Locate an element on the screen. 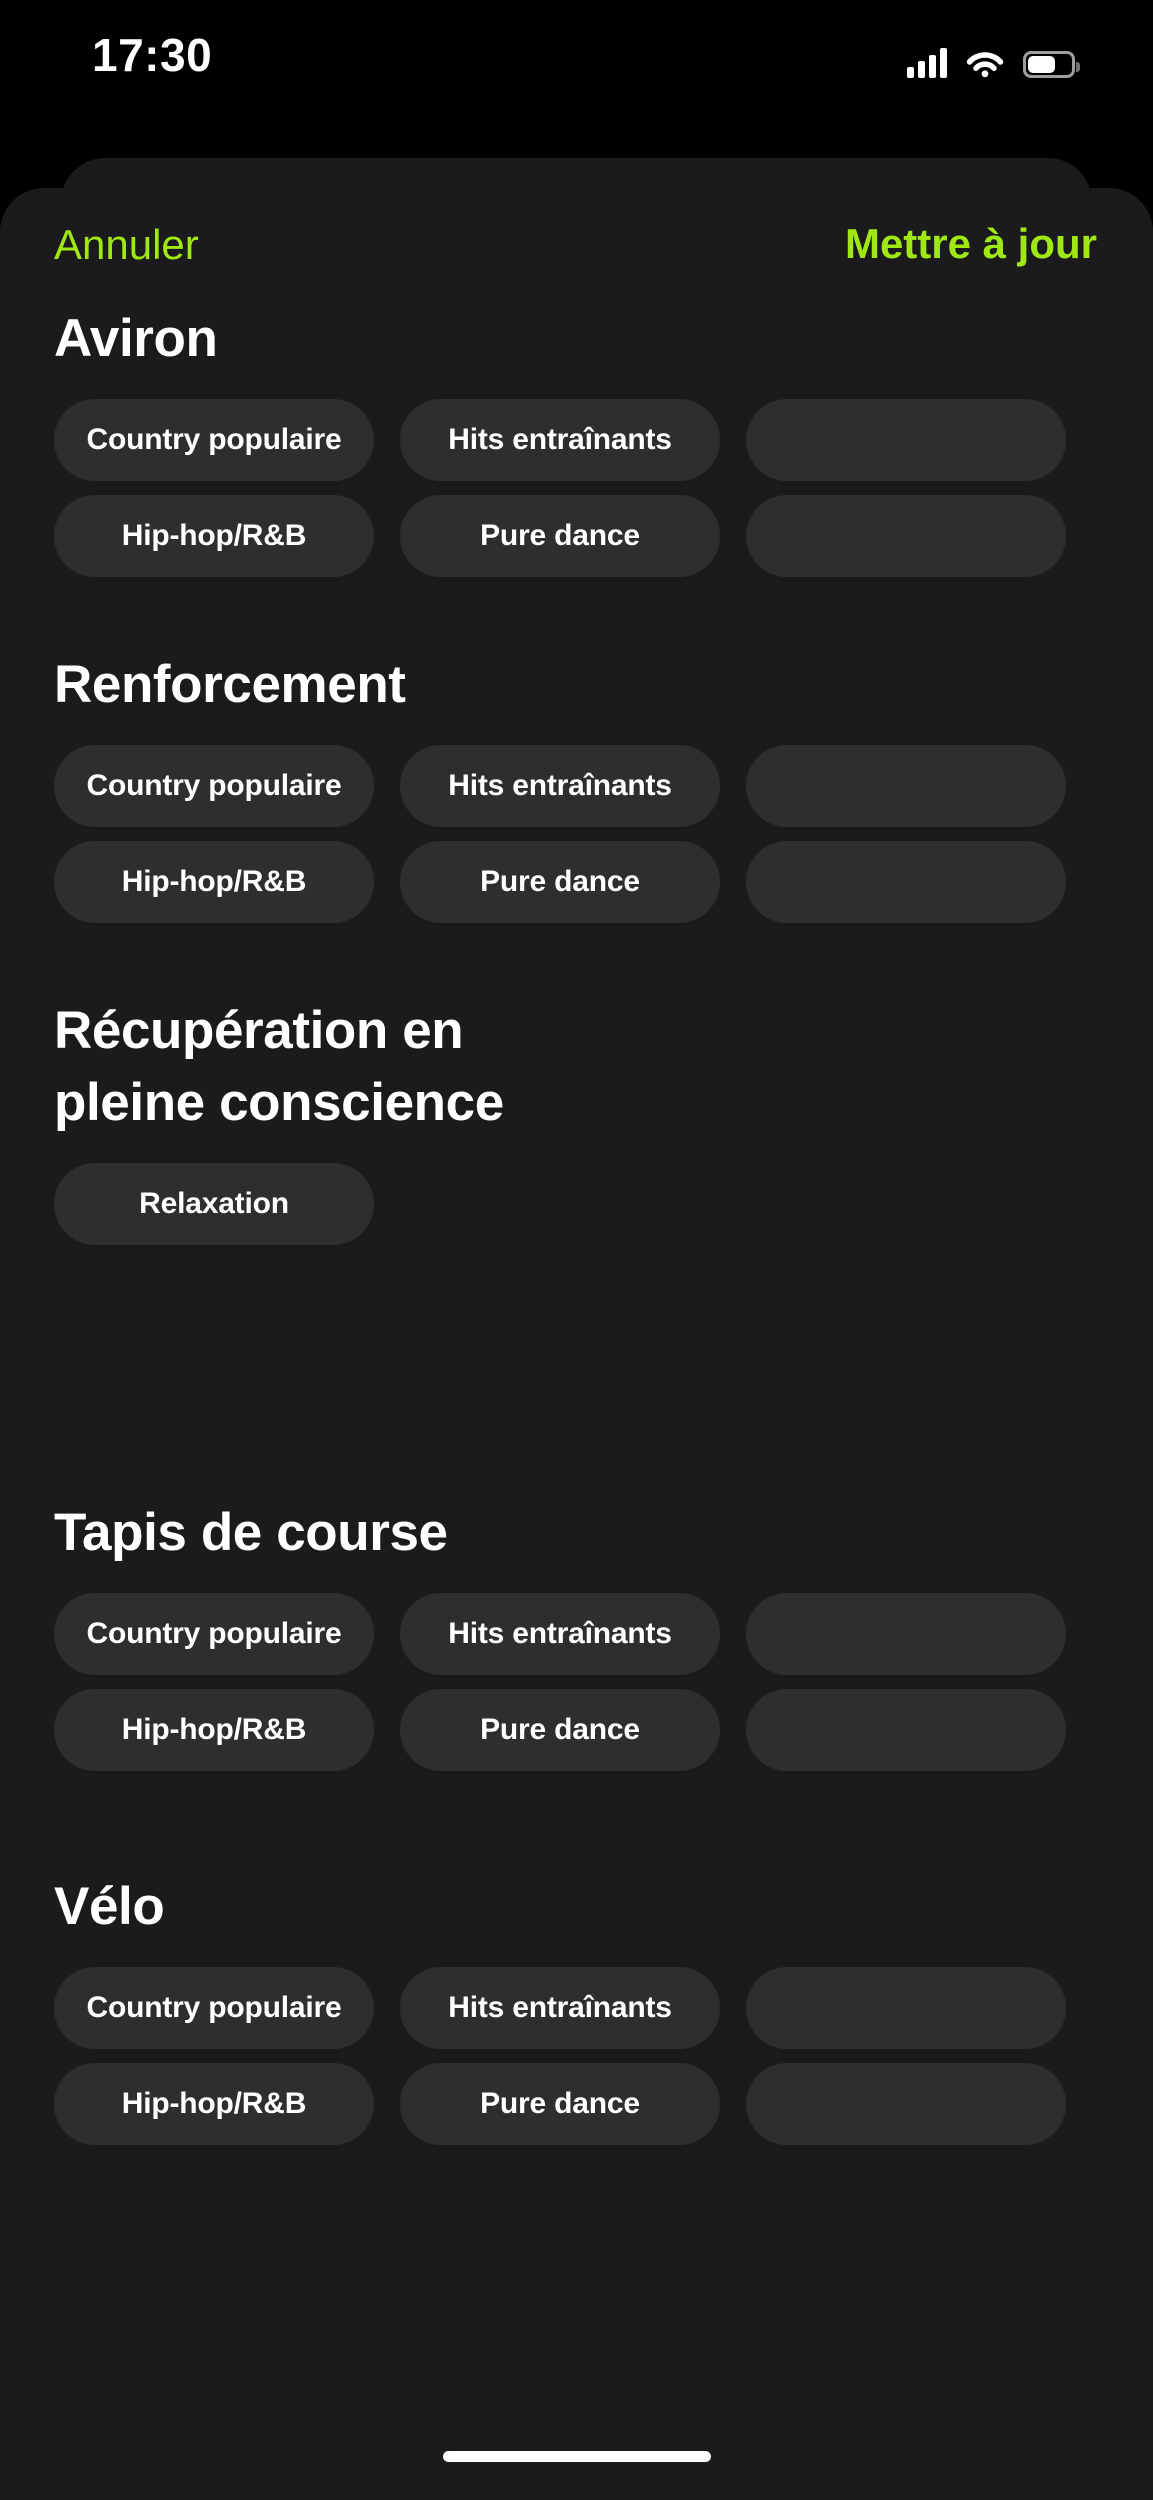  section-title: Récupération en pleine conscience is located at coordinates (279, 1066).